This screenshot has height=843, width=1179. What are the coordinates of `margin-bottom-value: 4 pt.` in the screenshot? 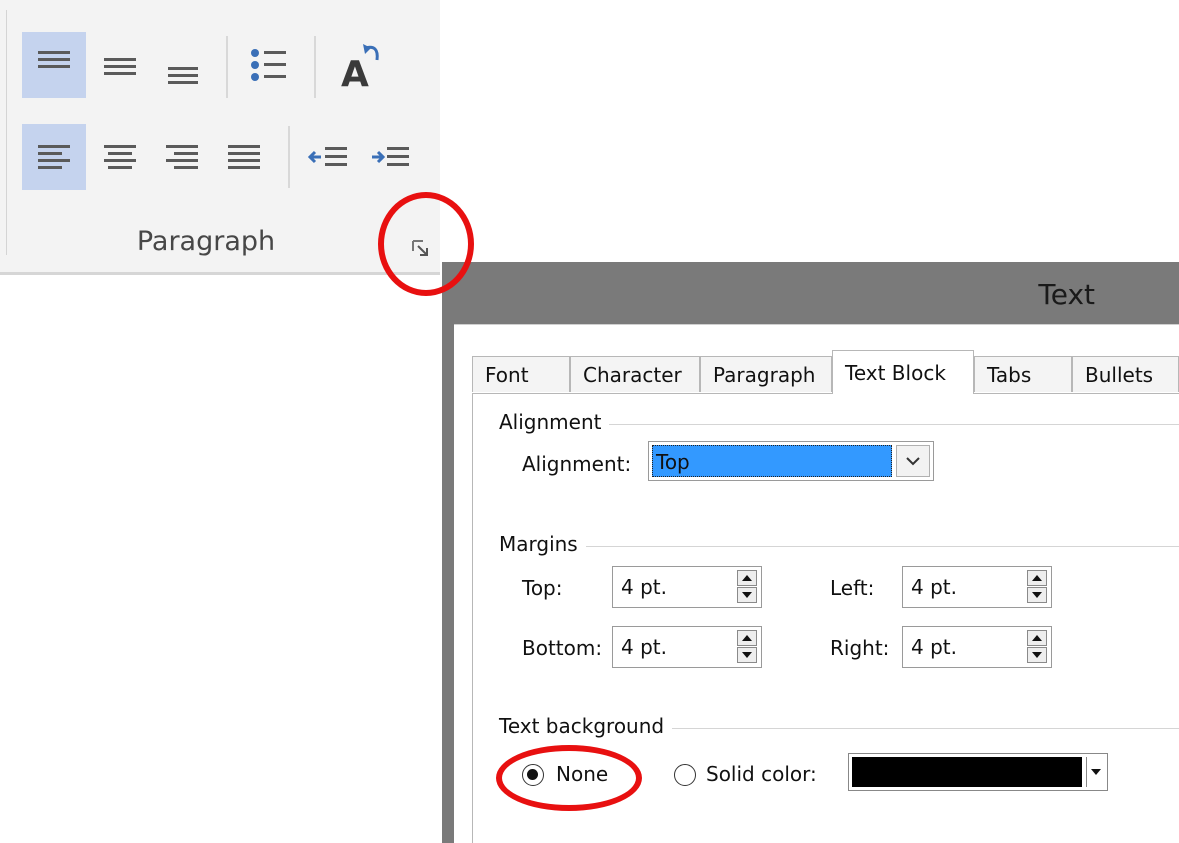 It's located at (644, 647).